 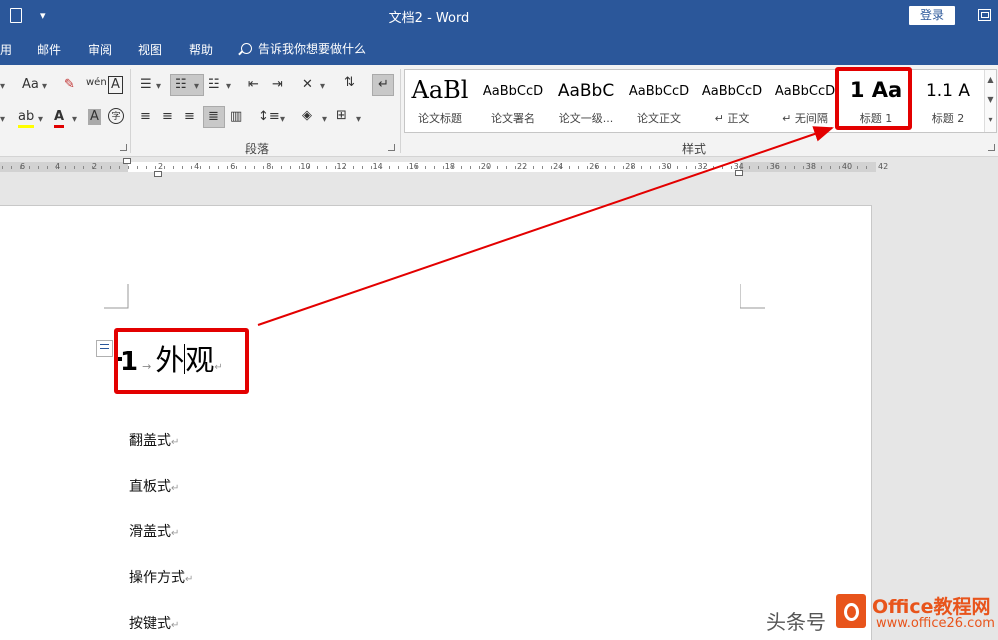 I want to click on font-color-dropdown-icon: ▾, so click(x=74, y=120).